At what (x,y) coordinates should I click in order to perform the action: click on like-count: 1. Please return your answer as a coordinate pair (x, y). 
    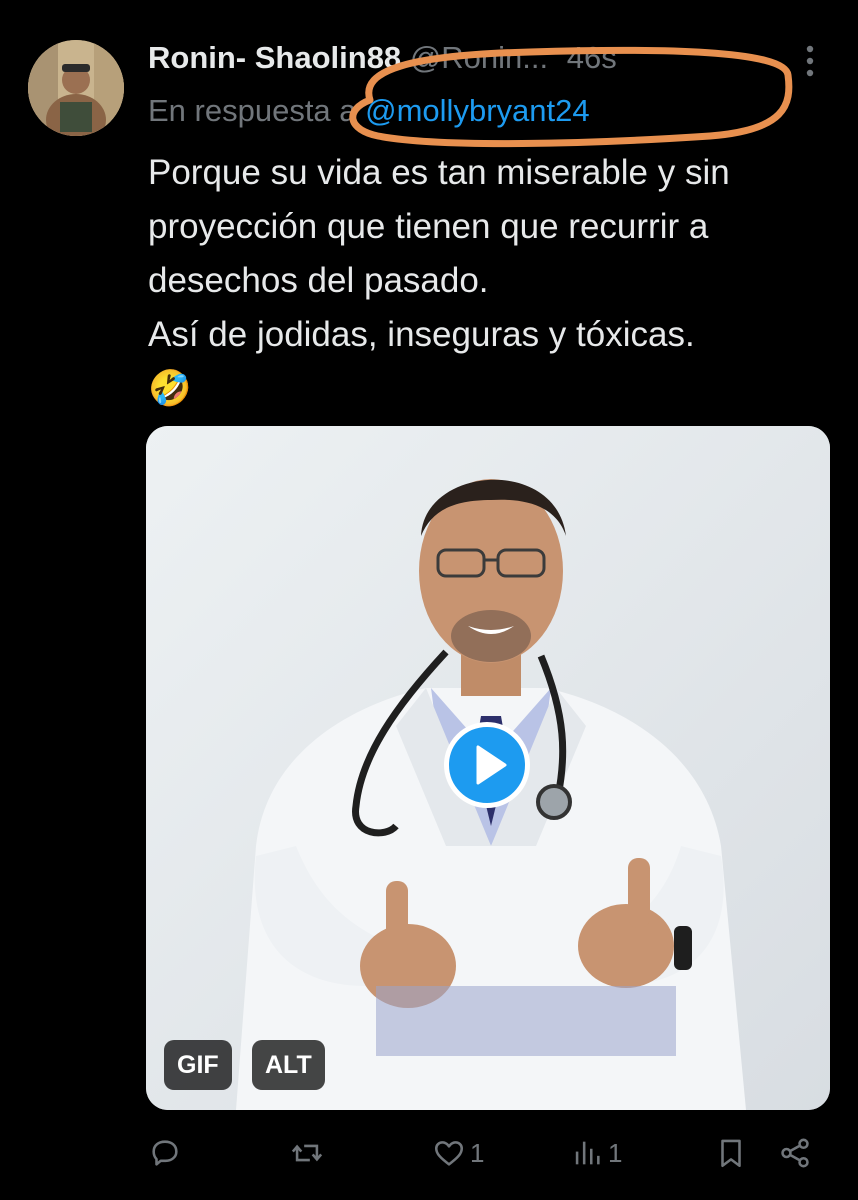
    Looking at the image, I should click on (477, 1152).